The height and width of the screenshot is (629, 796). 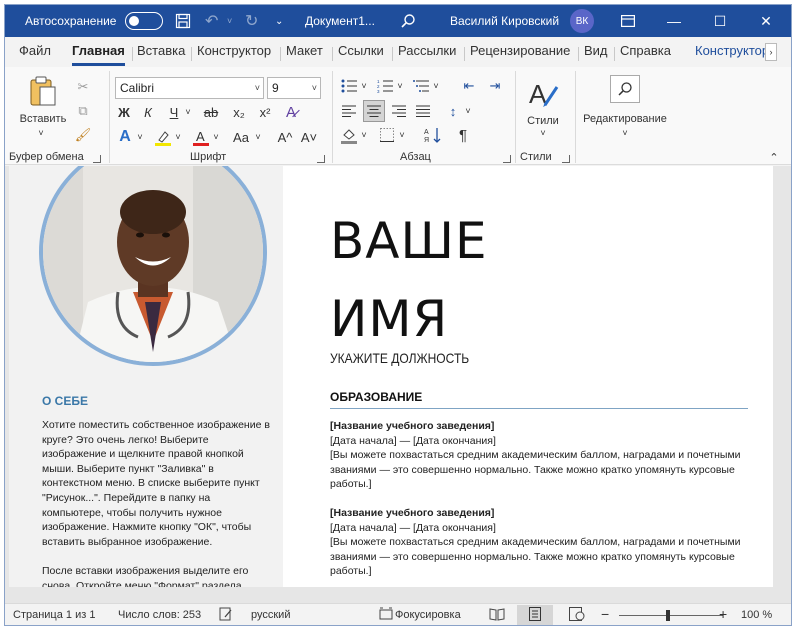 I want to click on change-case-dropdown-icon: ˅, so click(x=258, y=137).